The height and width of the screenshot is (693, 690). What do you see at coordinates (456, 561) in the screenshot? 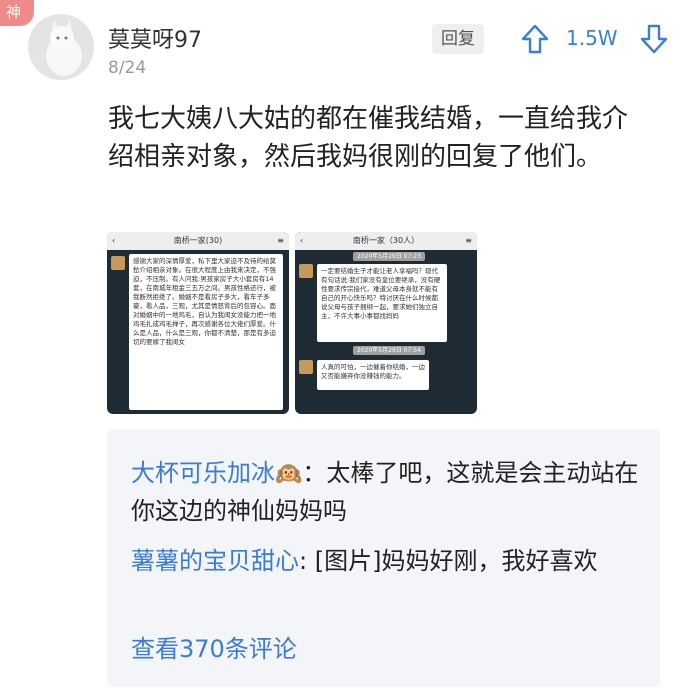
I see `comment-text: [图片]妈妈好刚，我好喜欢` at bounding box center [456, 561].